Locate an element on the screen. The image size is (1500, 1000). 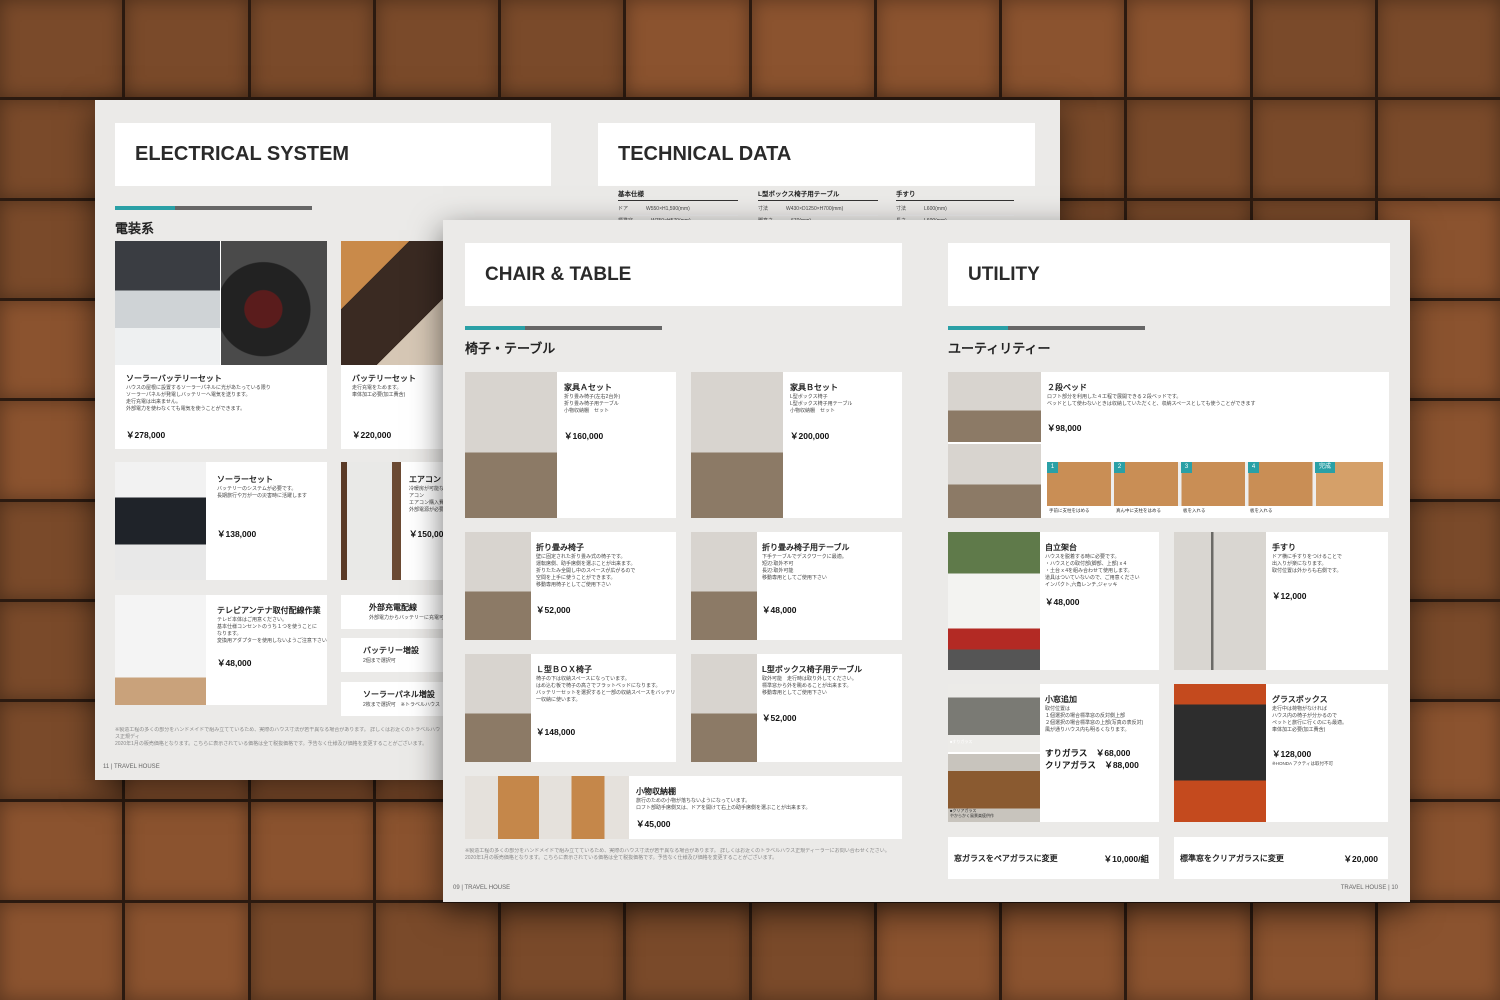
card-title: ２段ベッド is located at coordinates (1067, 387).